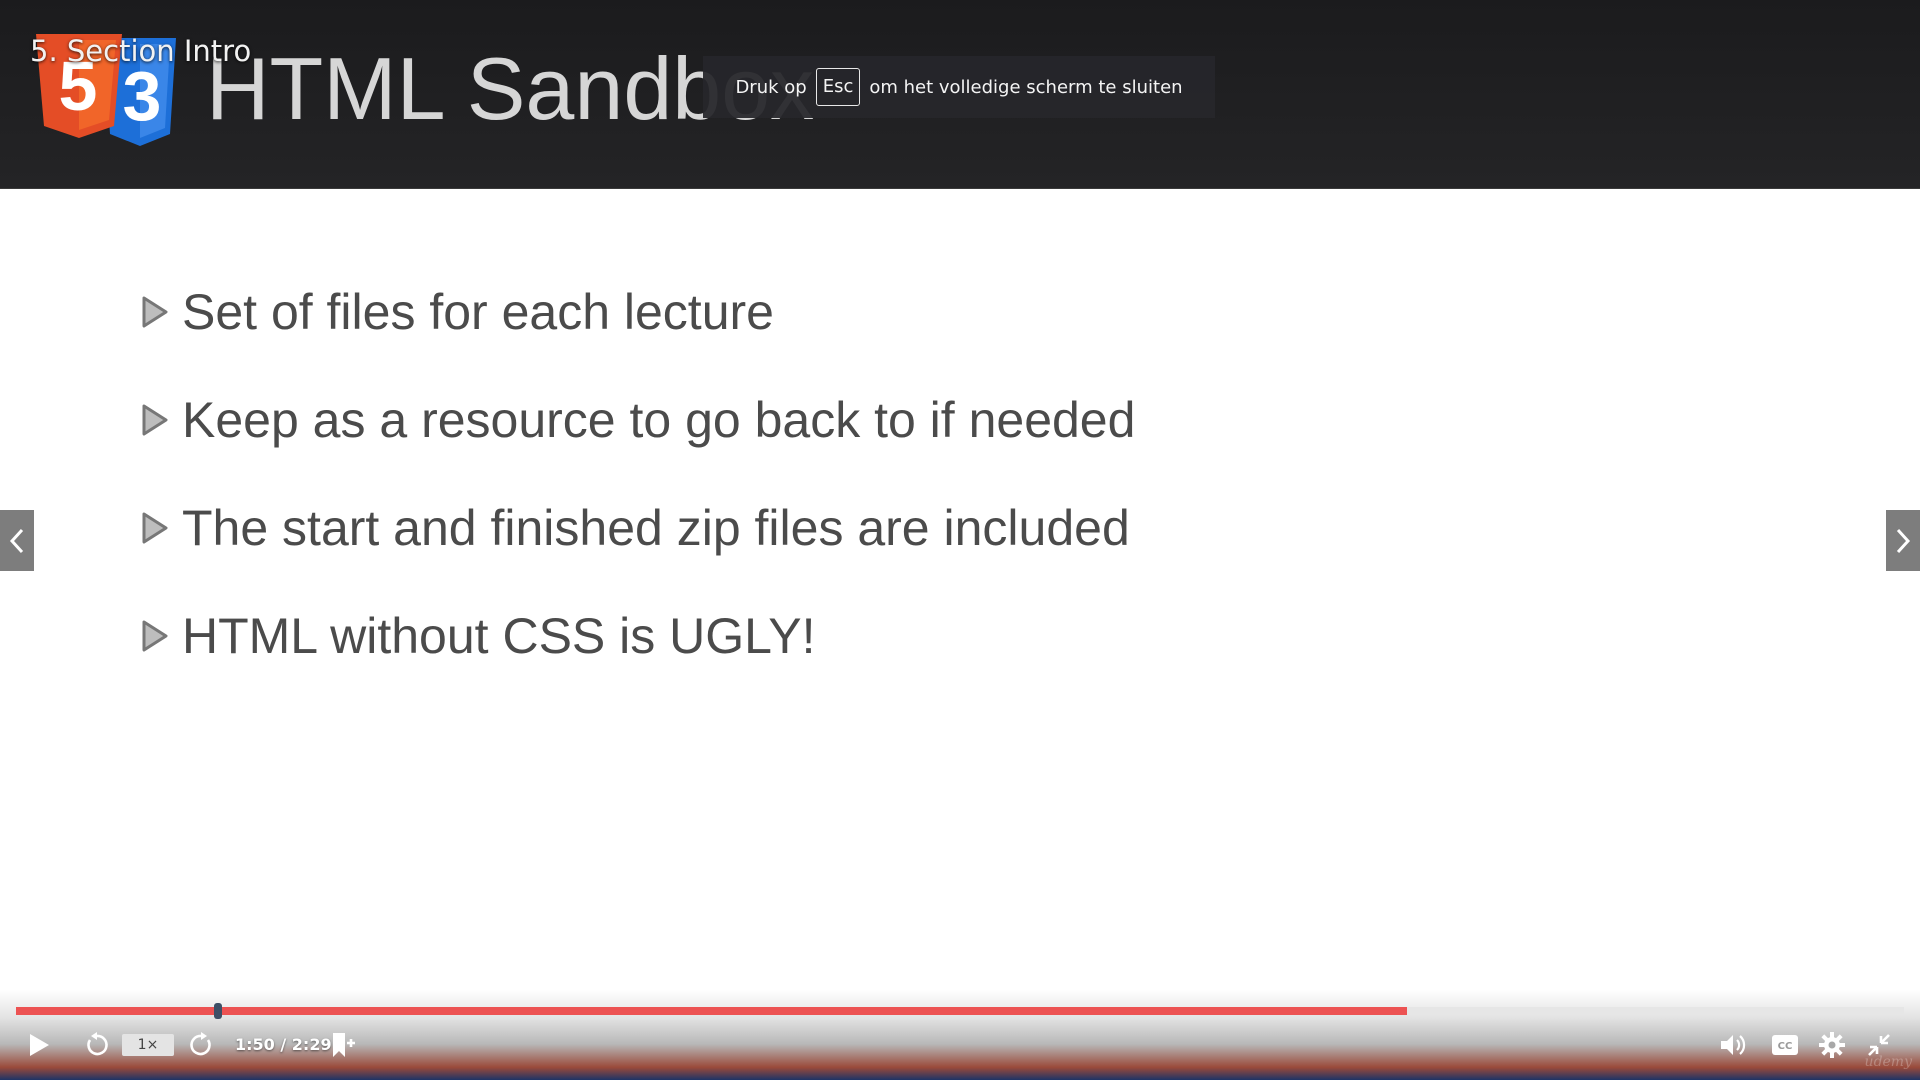 This screenshot has width=1920, height=1080. I want to click on rewind-icon, so click(97, 1044).